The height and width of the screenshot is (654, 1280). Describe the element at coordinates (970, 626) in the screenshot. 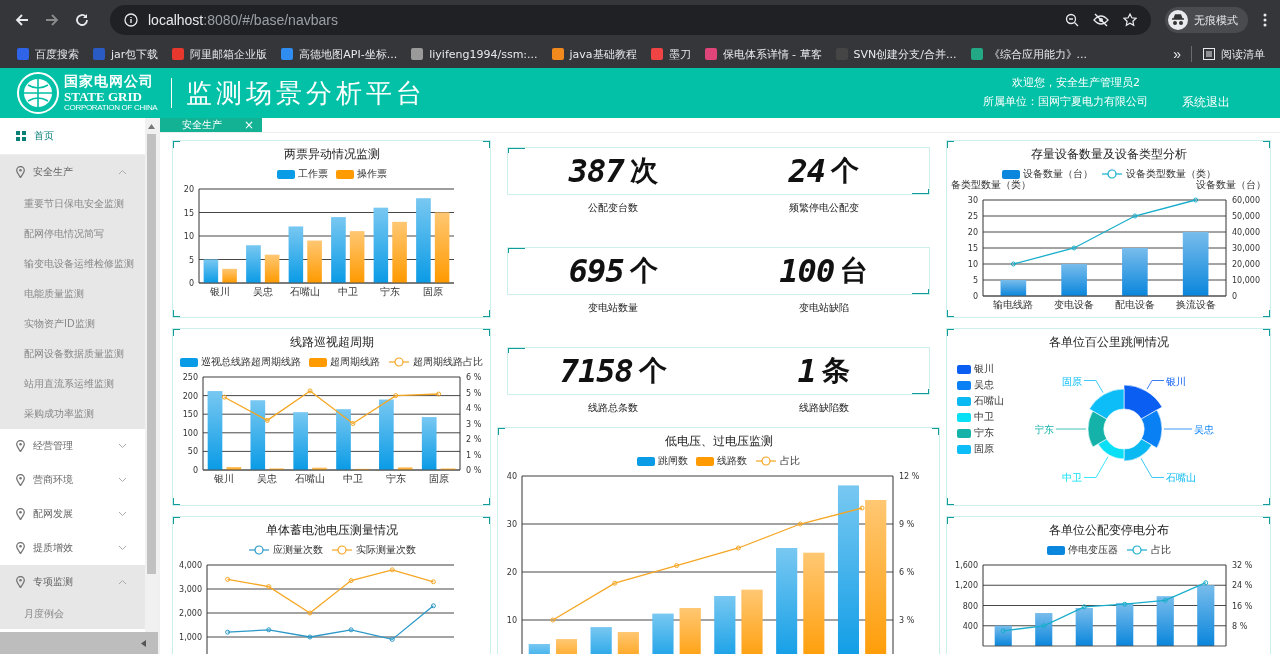

I see `axis-tick-label: 400` at that location.